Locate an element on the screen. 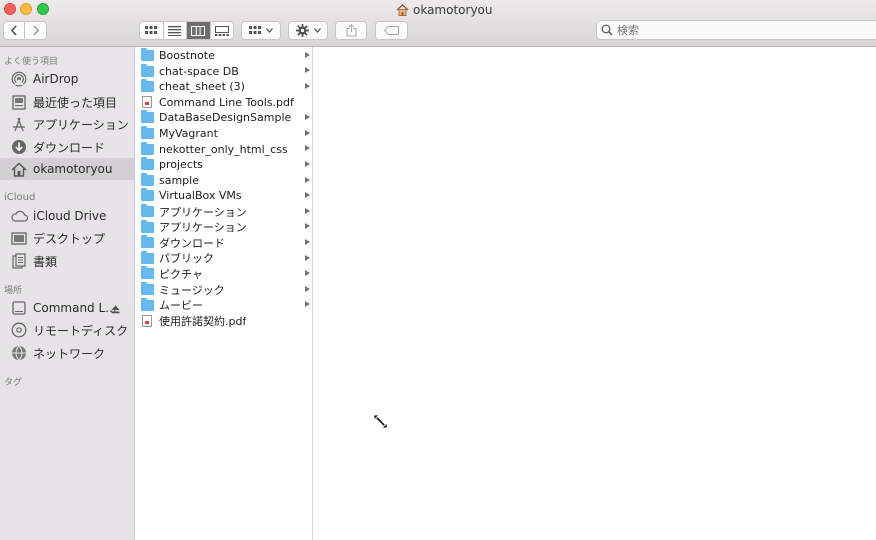 This screenshot has height=540, width=876. view-mode-control is located at coordinates (186, 30).